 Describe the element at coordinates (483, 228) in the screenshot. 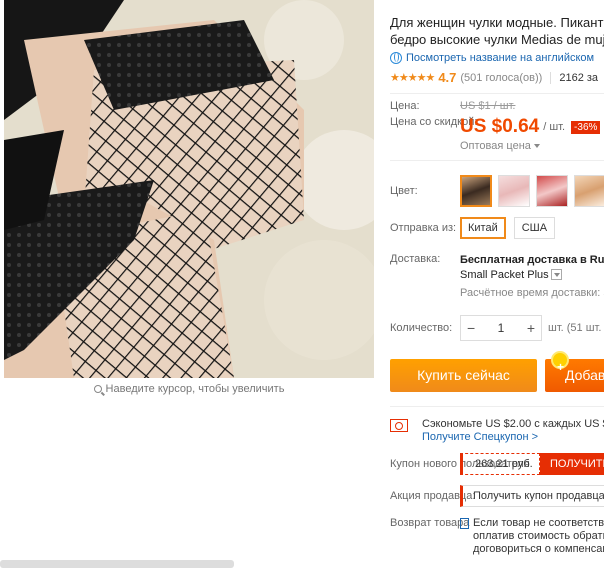

I see `ship-from-china: Китай` at that location.